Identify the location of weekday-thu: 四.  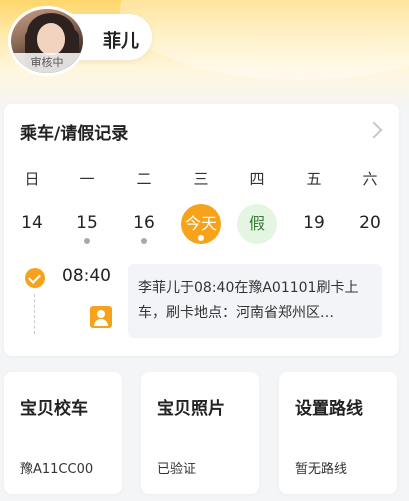
(257, 179).